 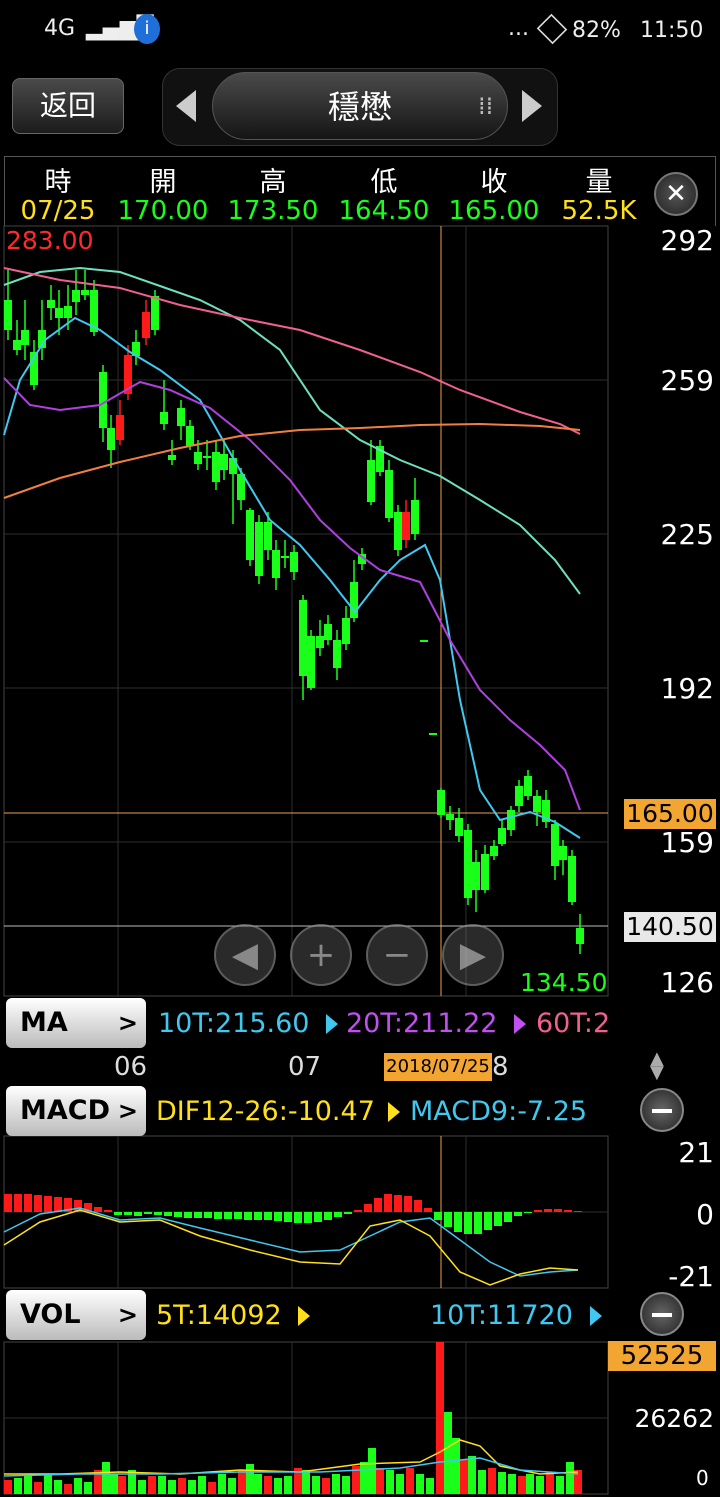 What do you see at coordinates (245, 955) in the screenshot?
I see `scroll-left-icon: ◀` at bounding box center [245, 955].